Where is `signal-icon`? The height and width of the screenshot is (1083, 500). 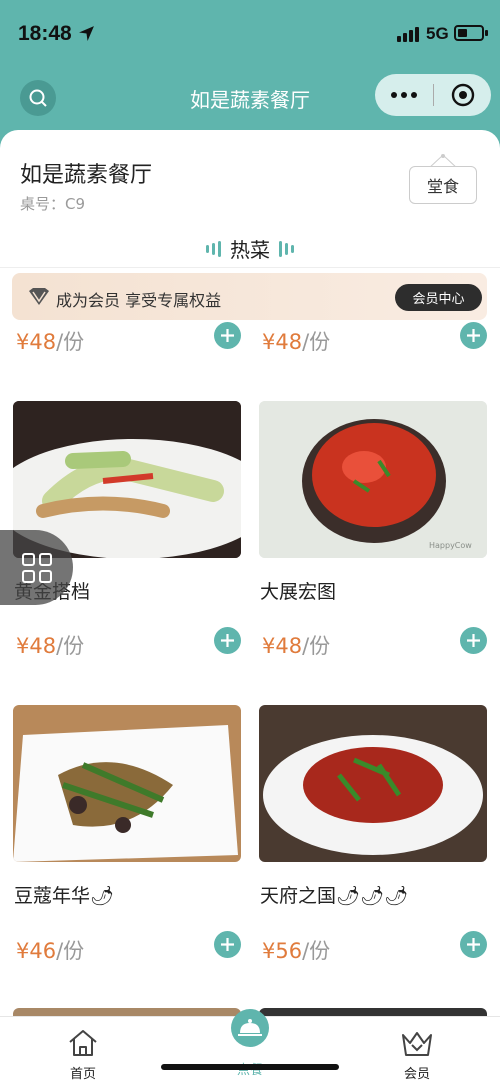
signal-icon is located at coordinates (408, 34).